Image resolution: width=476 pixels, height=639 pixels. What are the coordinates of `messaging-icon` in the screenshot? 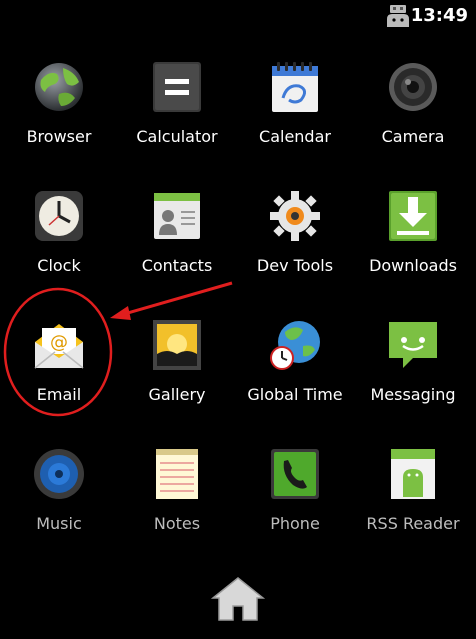 It's located at (413, 345).